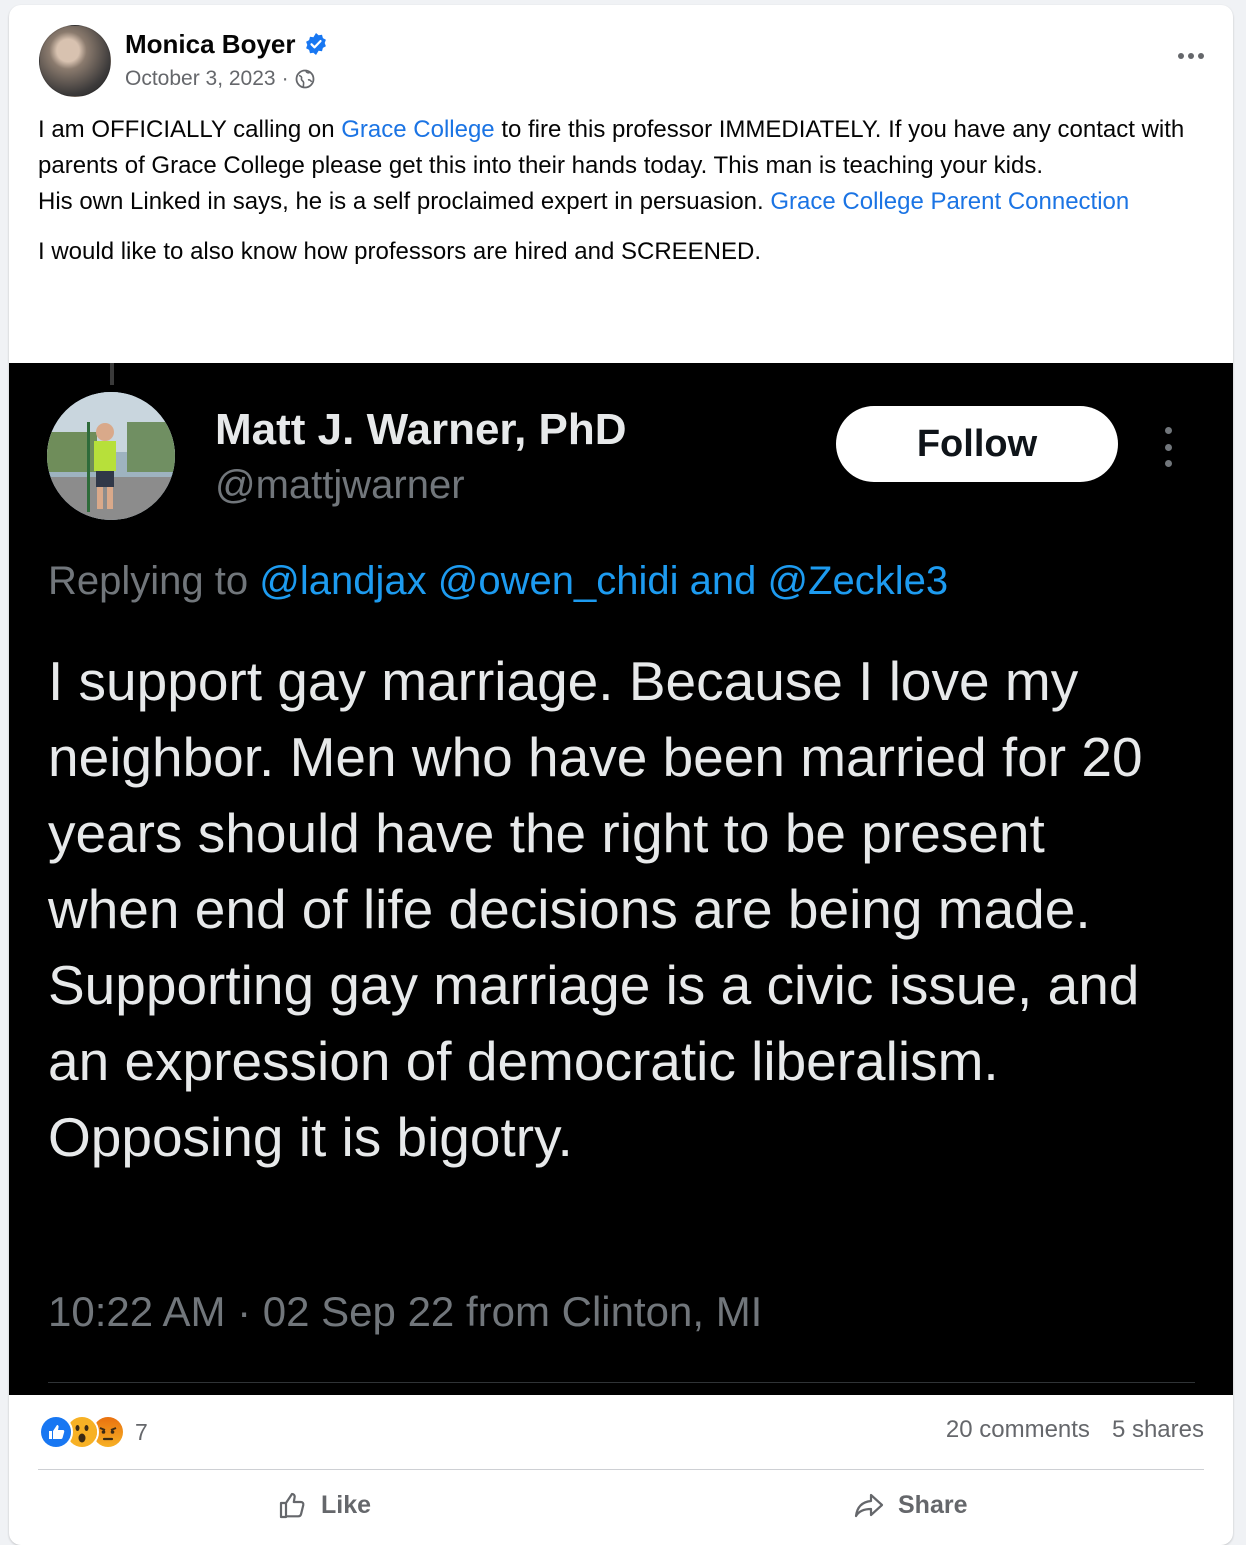 The width and height of the screenshot is (1246, 1545). Describe the element at coordinates (621, 1382) in the screenshot. I see `tweet-divider` at that location.